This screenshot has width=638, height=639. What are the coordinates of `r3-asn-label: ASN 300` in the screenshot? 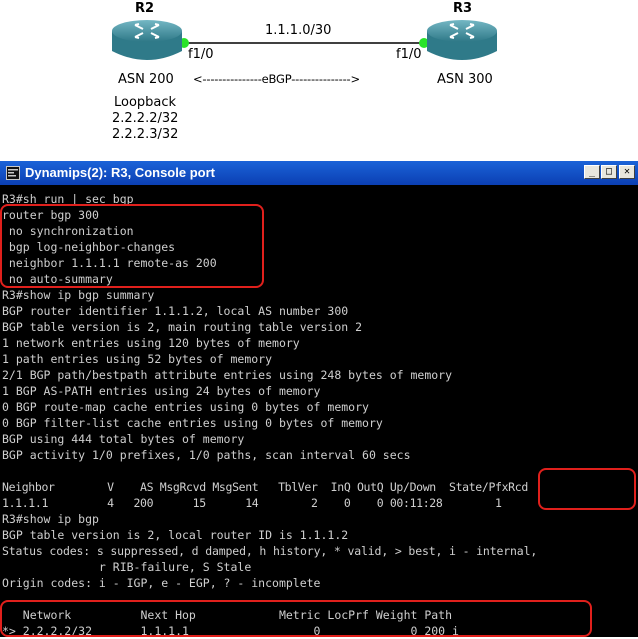 It's located at (465, 79).